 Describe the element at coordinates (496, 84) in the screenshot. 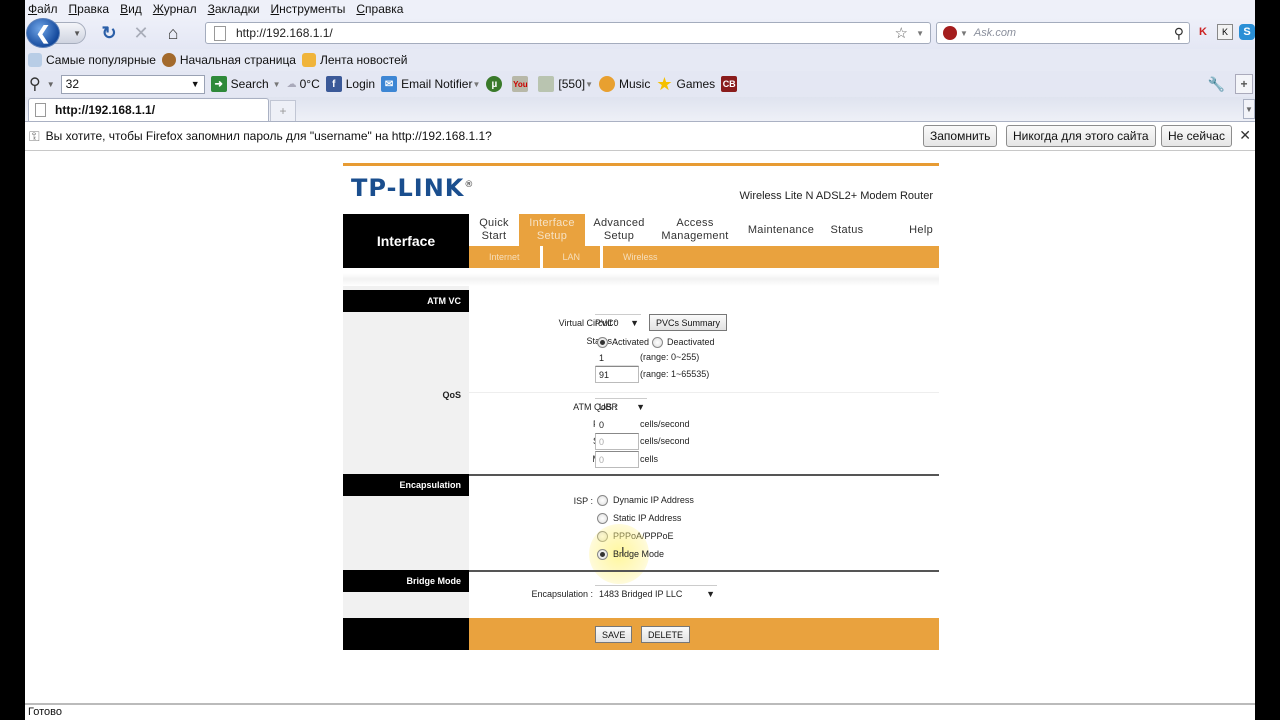

I see `utorrent-button: µ` at that location.